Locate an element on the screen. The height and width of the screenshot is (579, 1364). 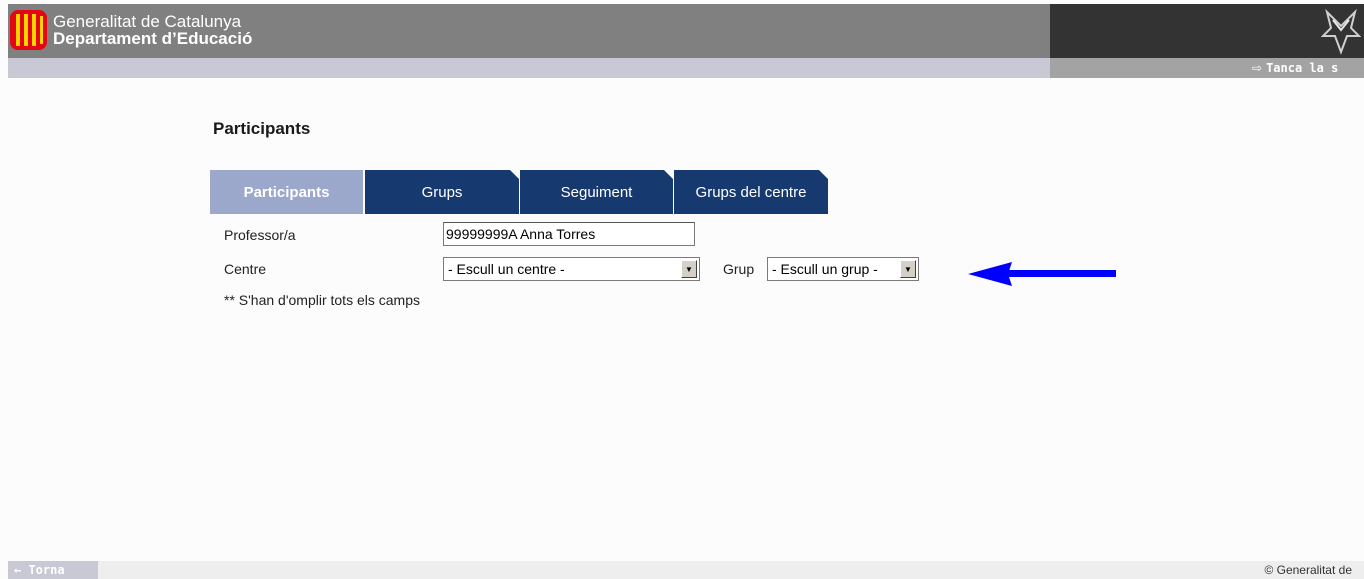
logout-label: Tanca la s is located at coordinates (1302, 68).